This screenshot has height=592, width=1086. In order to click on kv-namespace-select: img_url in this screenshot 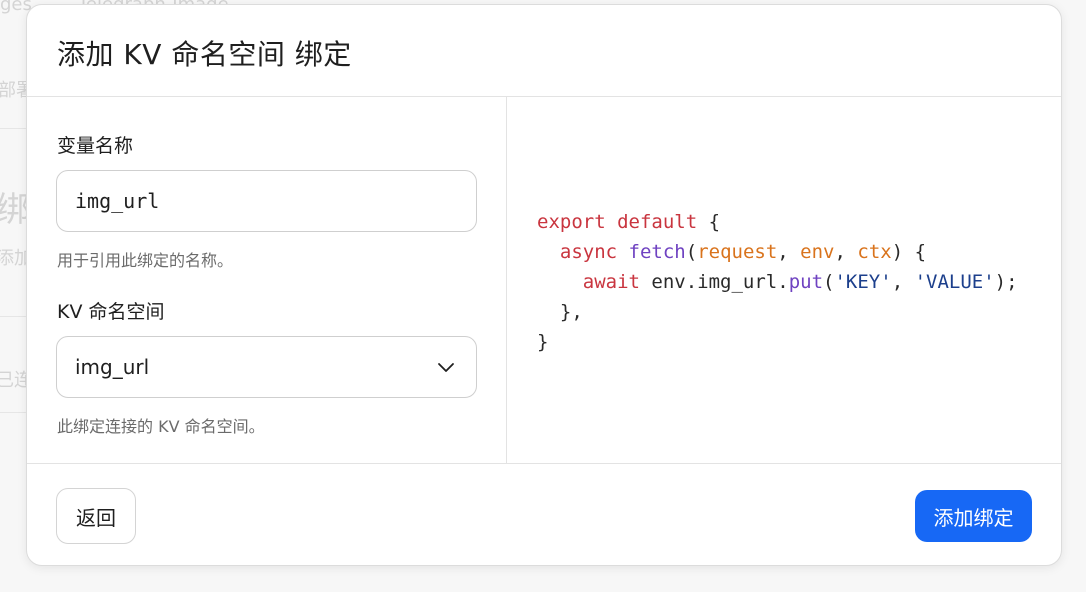, I will do `click(266, 367)`.